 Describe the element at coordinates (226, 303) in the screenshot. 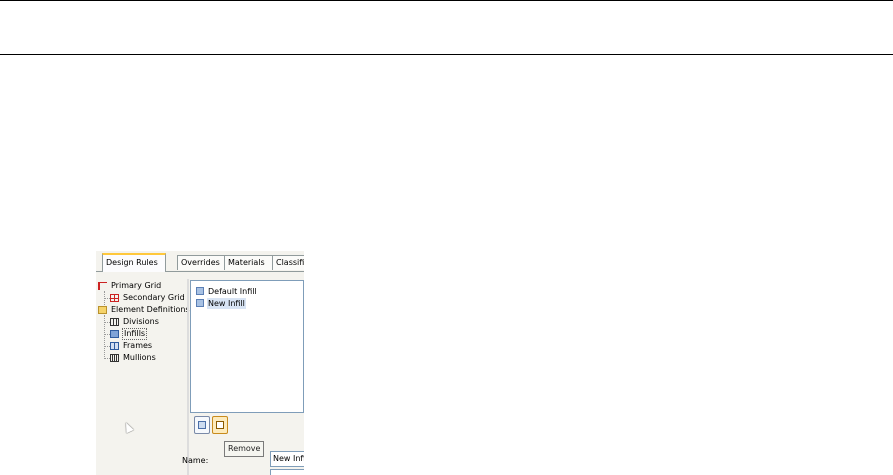

I see `list-item-label: New Infill` at that location.